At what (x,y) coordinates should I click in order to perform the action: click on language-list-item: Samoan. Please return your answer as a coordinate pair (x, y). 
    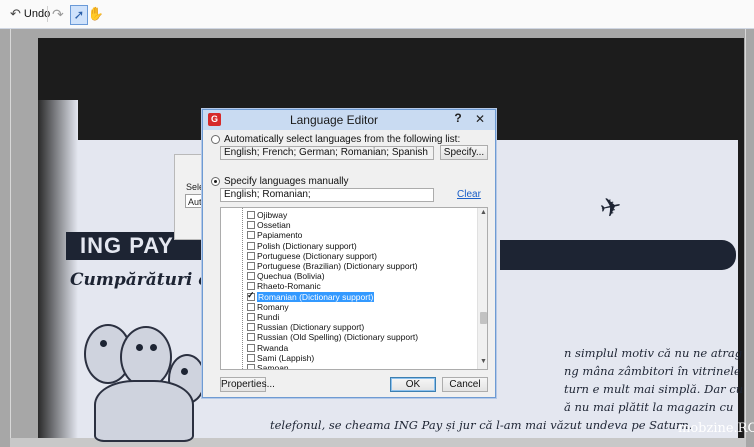
    Looking at the image, I should click on (268, 366).